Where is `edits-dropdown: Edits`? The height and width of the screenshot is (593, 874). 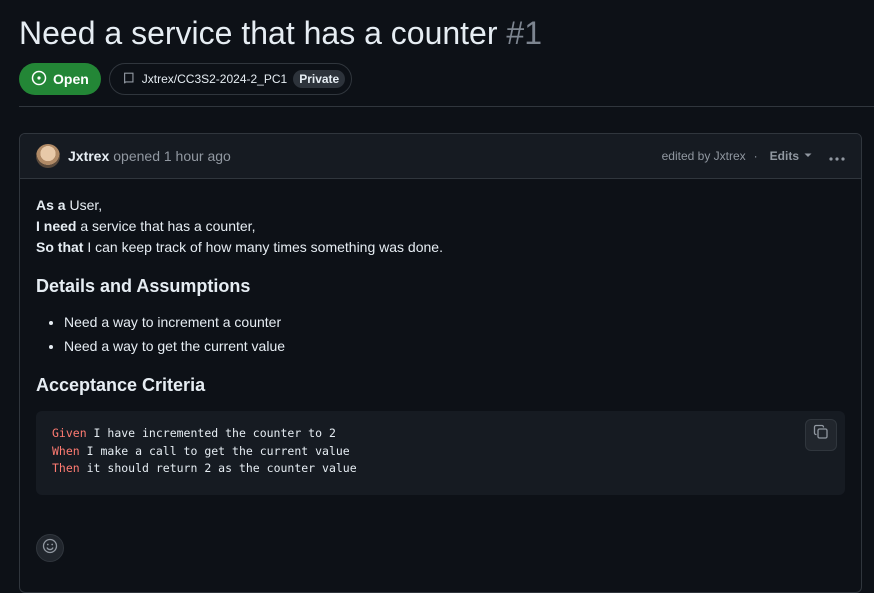 edits-dropdown: Edits is located at coordinates (791, 156).